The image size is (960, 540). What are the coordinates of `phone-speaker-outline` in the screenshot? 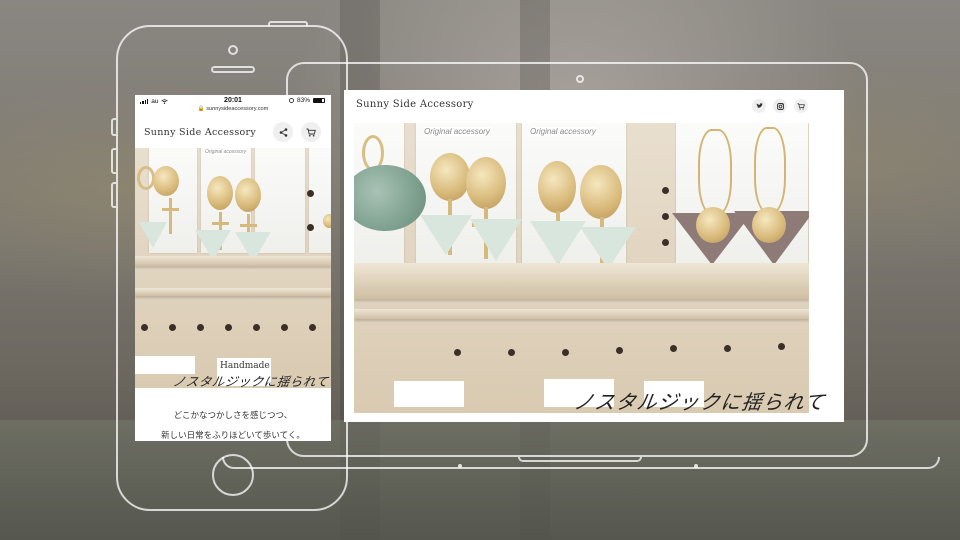 It's located at (233, 69).